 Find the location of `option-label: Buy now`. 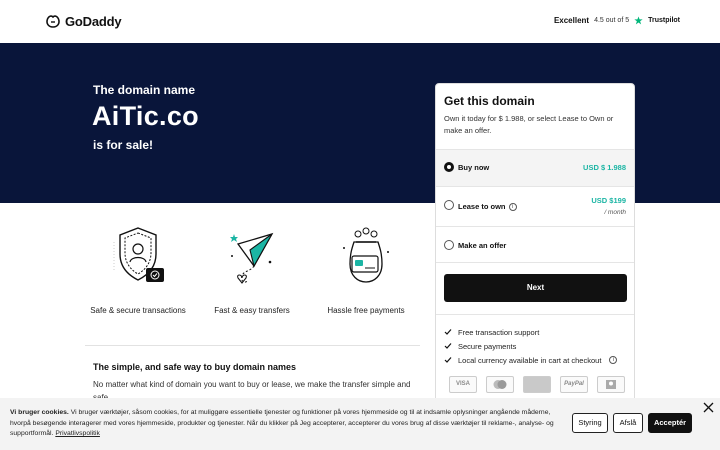

option-label: Buy now is located at coordinates (474, 167).